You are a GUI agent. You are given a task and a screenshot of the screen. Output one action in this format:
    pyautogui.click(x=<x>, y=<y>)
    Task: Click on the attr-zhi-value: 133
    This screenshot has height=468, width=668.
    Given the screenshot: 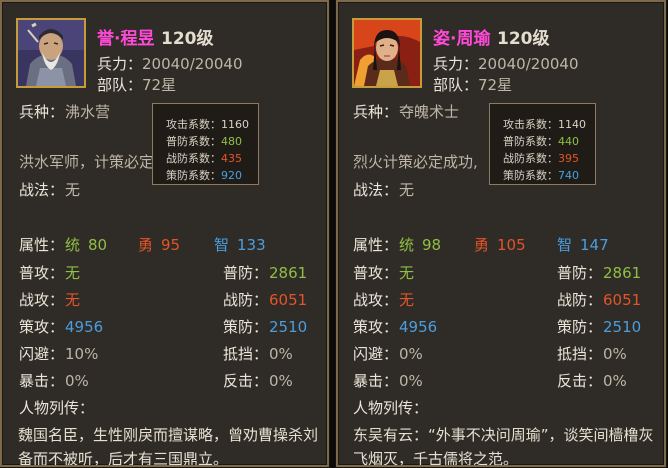 What is the action you would take?
    pyautogui.click(x=251, y=245)
    